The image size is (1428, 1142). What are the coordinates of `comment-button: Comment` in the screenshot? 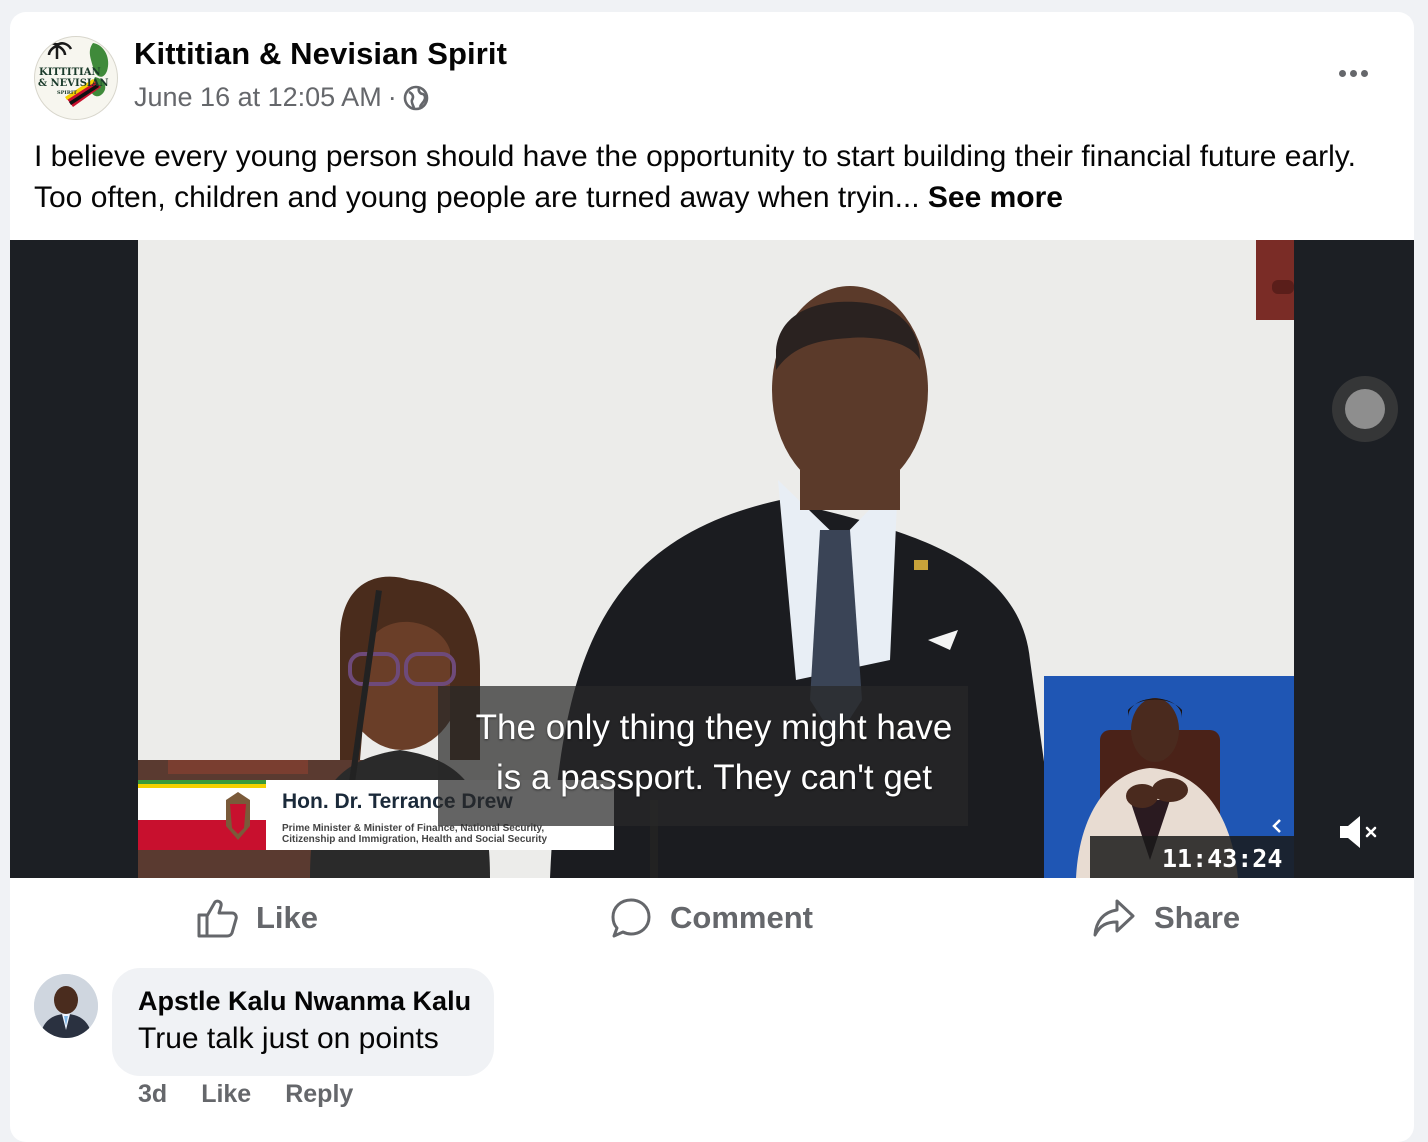 It's located at (711, 918).